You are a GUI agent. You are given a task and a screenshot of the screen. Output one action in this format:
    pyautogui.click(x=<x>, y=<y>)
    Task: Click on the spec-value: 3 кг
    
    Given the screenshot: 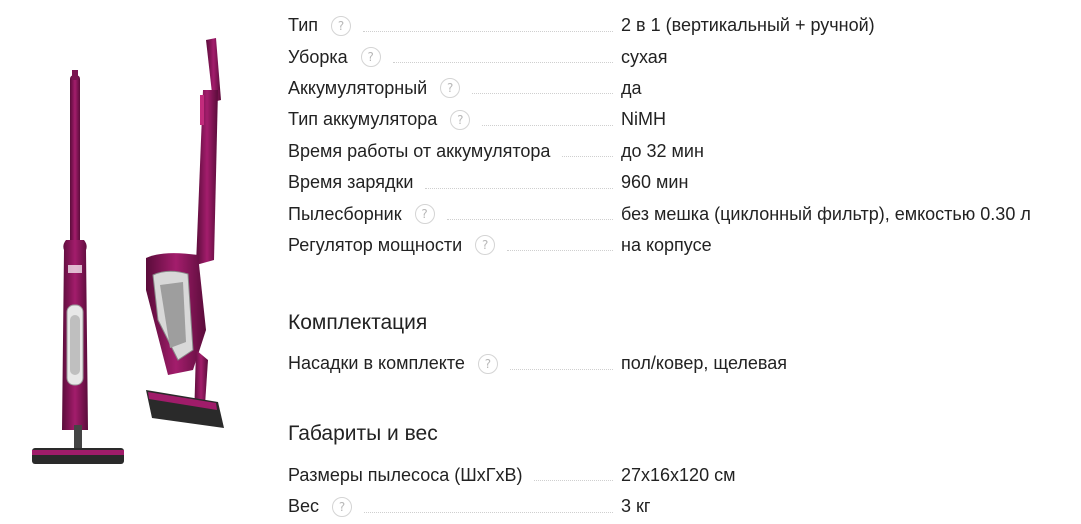 What is the action you would take?
    pyautogui.click(x=636, y=506)
    